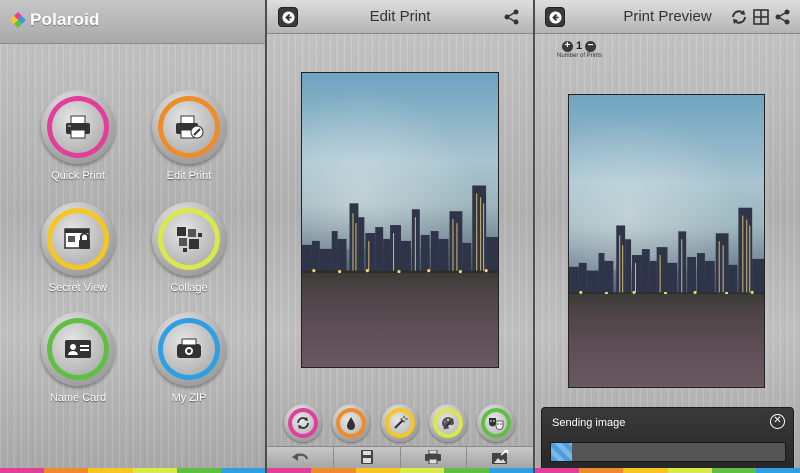 This screenshot has height=473, width=800. I want to click on edit-print-button: Edit Print, so click(189, 136).